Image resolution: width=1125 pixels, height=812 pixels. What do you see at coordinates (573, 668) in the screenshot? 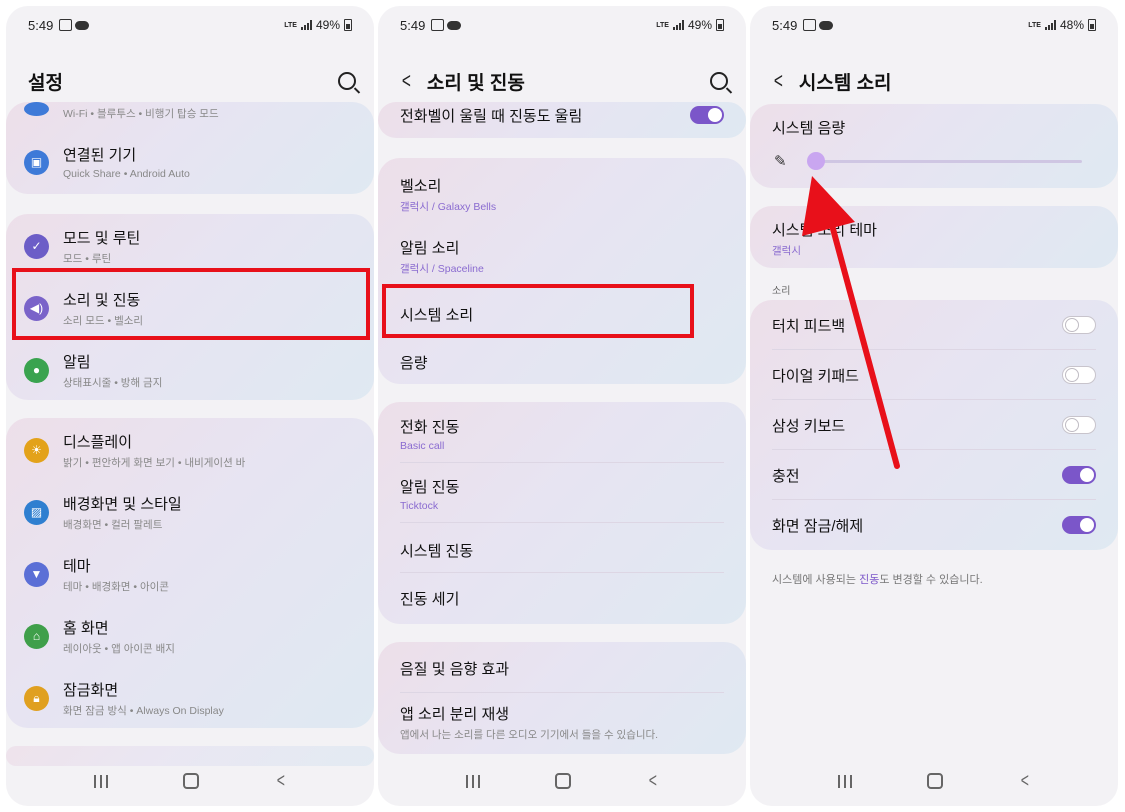
I see `menu-sound-quality-effects: 음질 및 음향 효과` at bounding box center [573, 668].